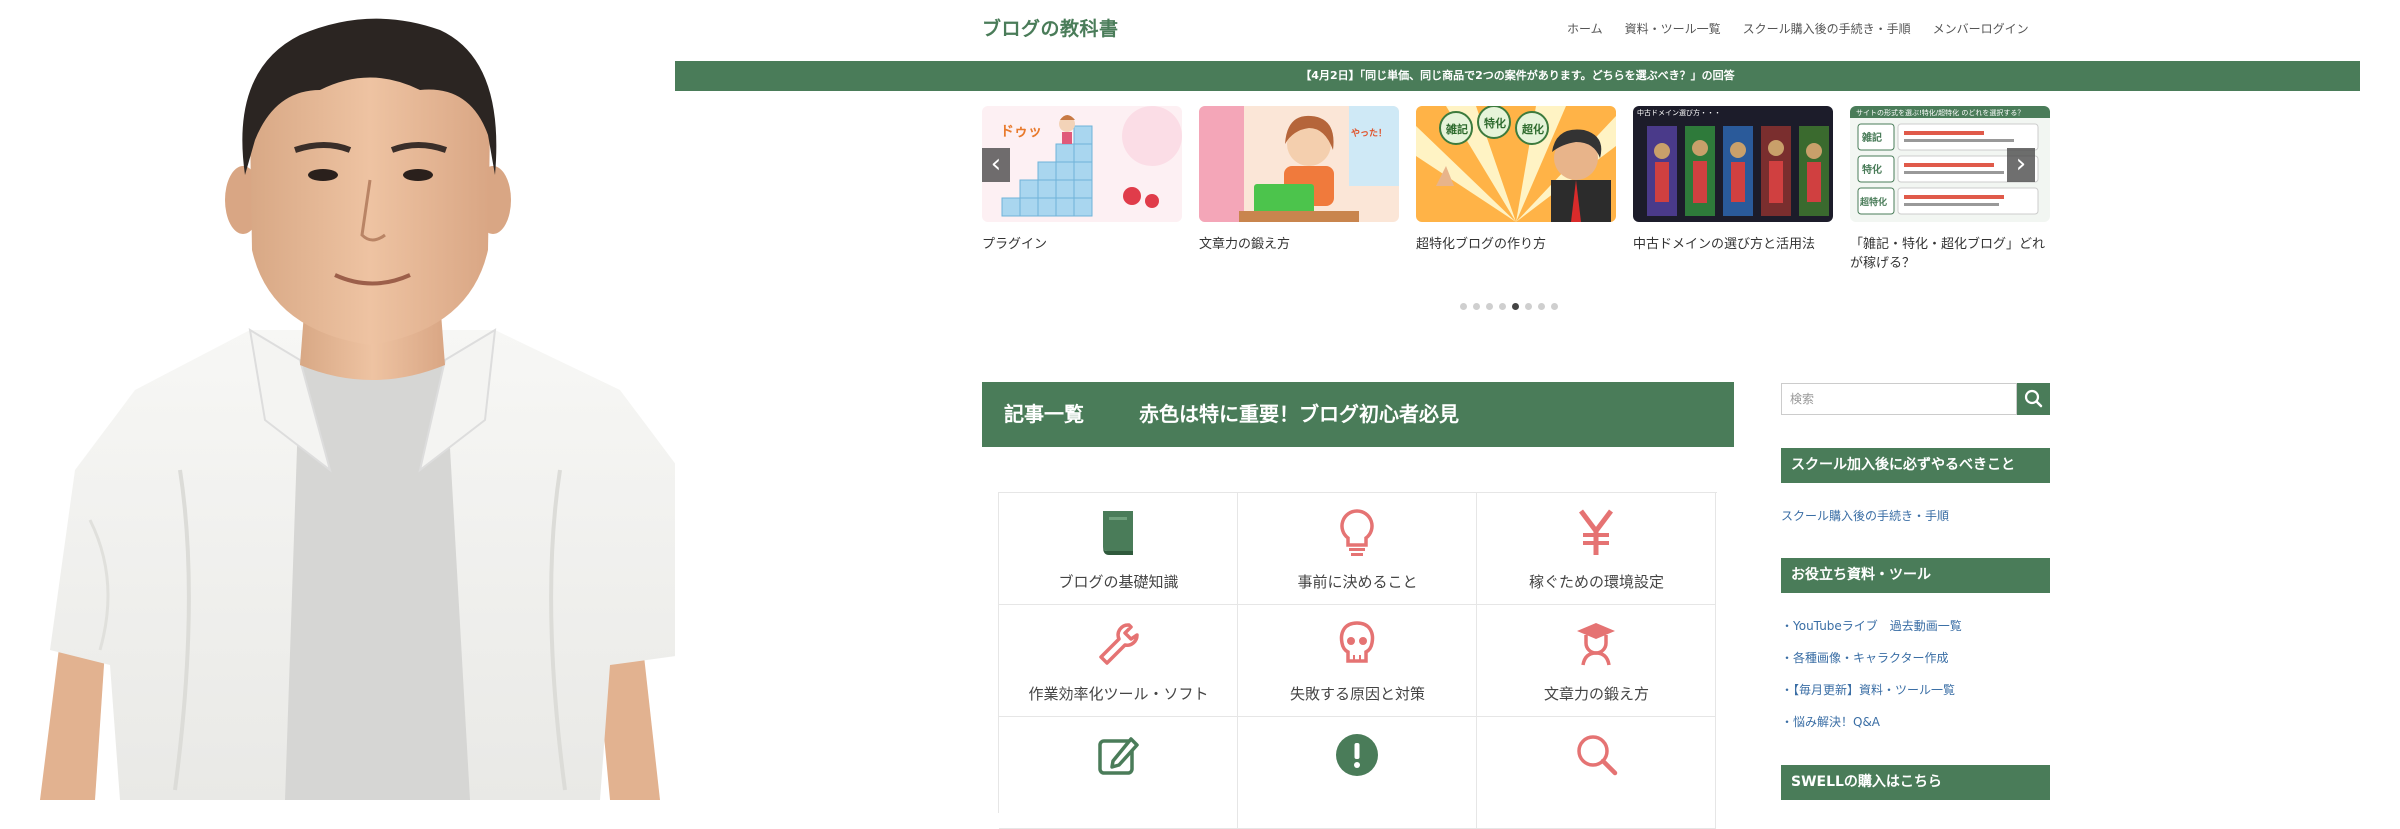 The image size is (2400, 829). Describe the element at coordinates (1827, 28) in the screenshot. I see `nav-school-procedures: スクール購入後の手続き・手順` at that location.